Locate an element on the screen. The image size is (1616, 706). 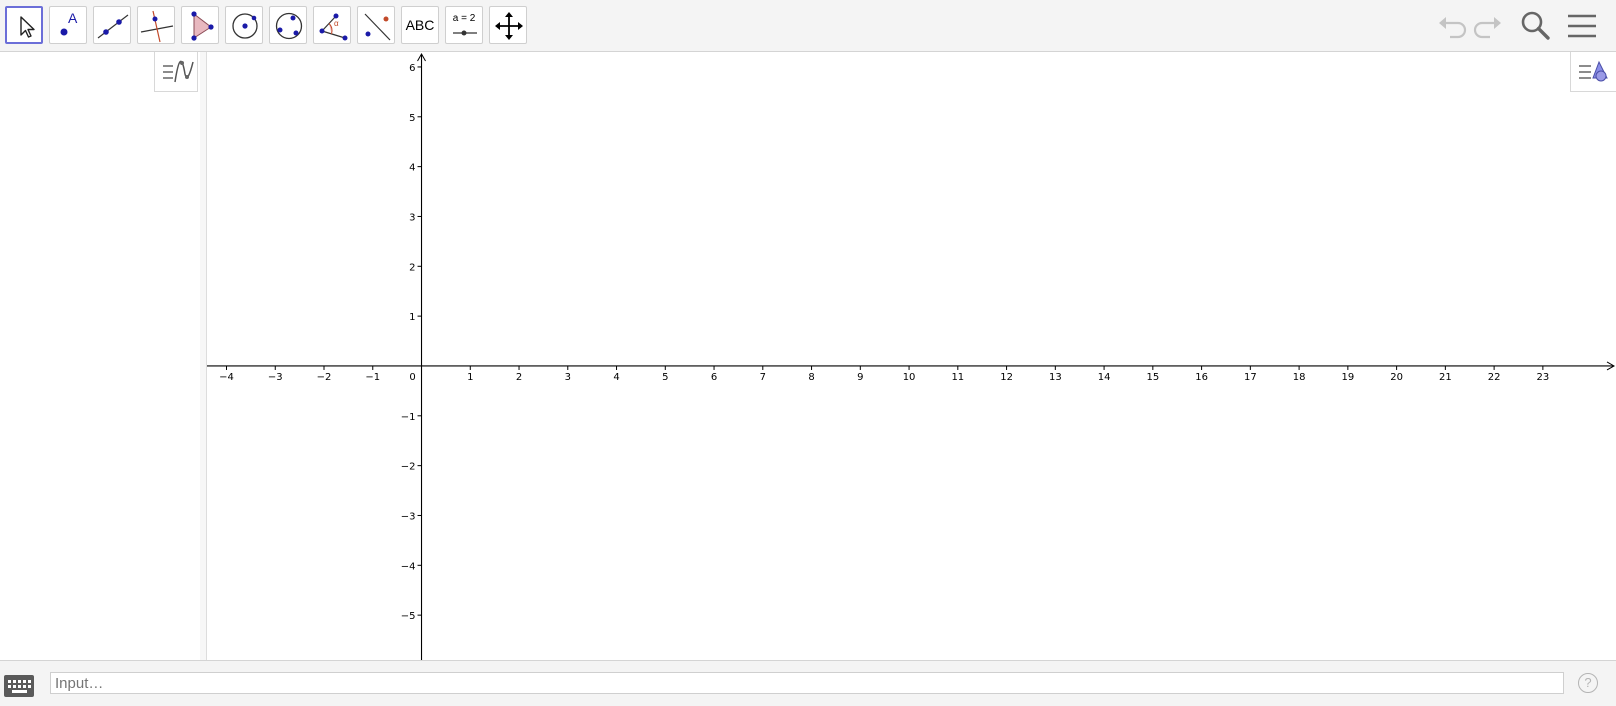
reflect-tool-button is located at coordinates (376, 25).